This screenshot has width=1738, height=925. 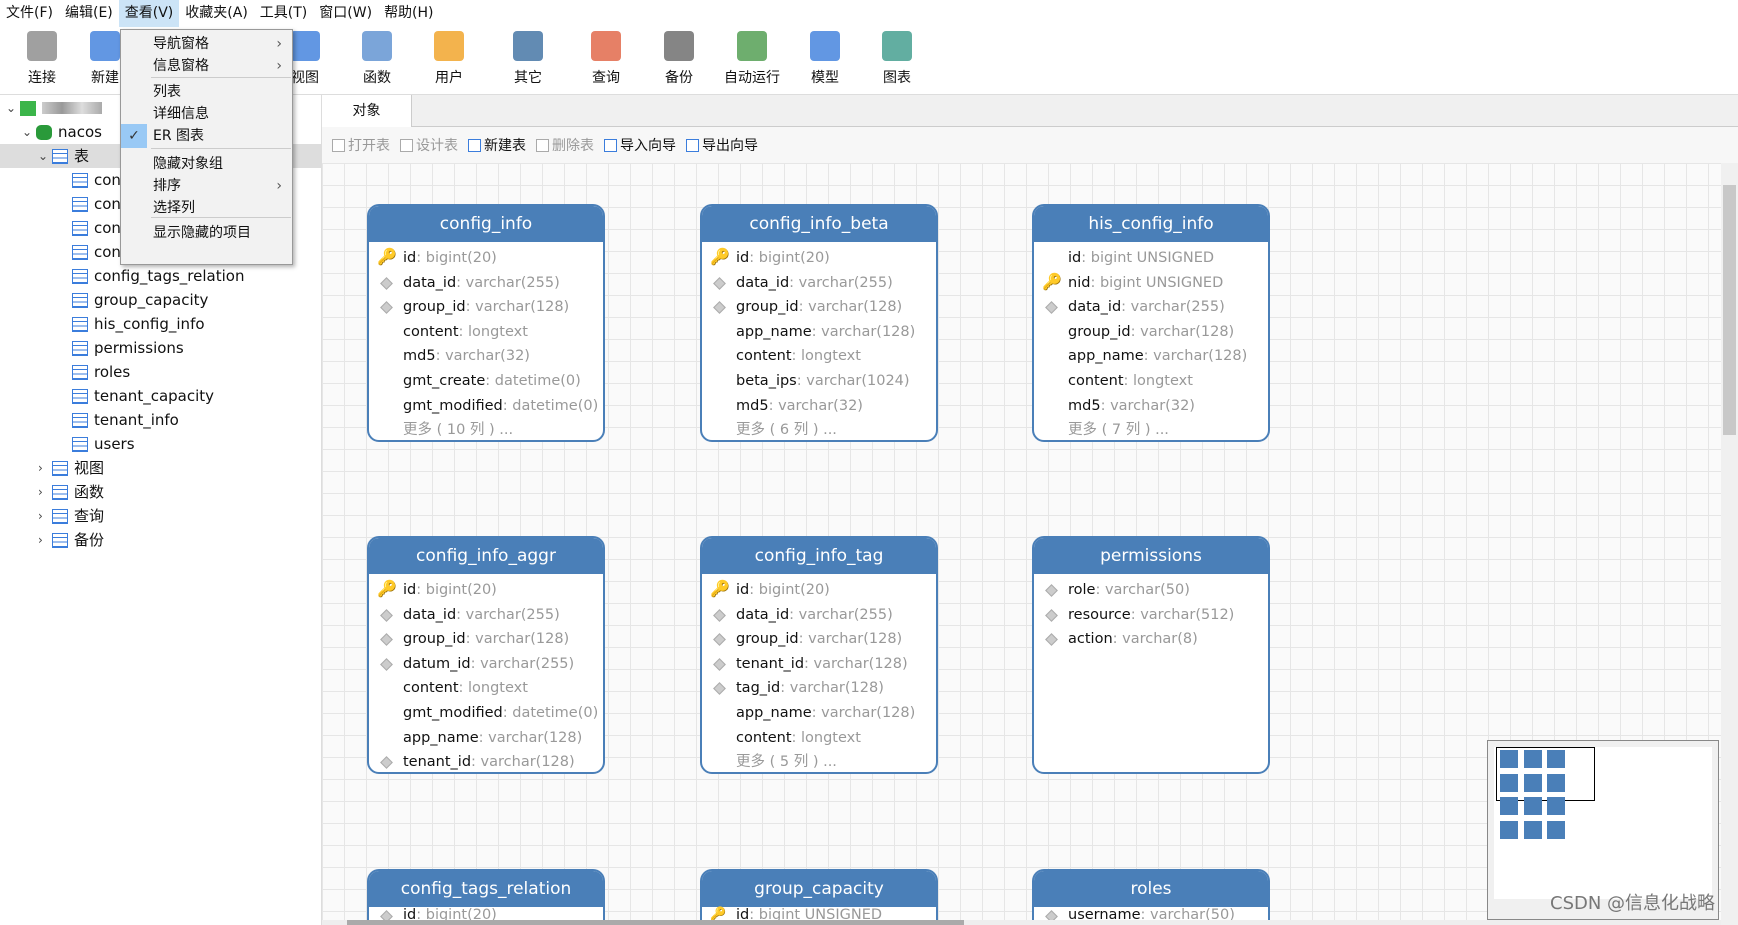 I want to click on er-field: role: varchar(50), so click(x=1151, y=590).